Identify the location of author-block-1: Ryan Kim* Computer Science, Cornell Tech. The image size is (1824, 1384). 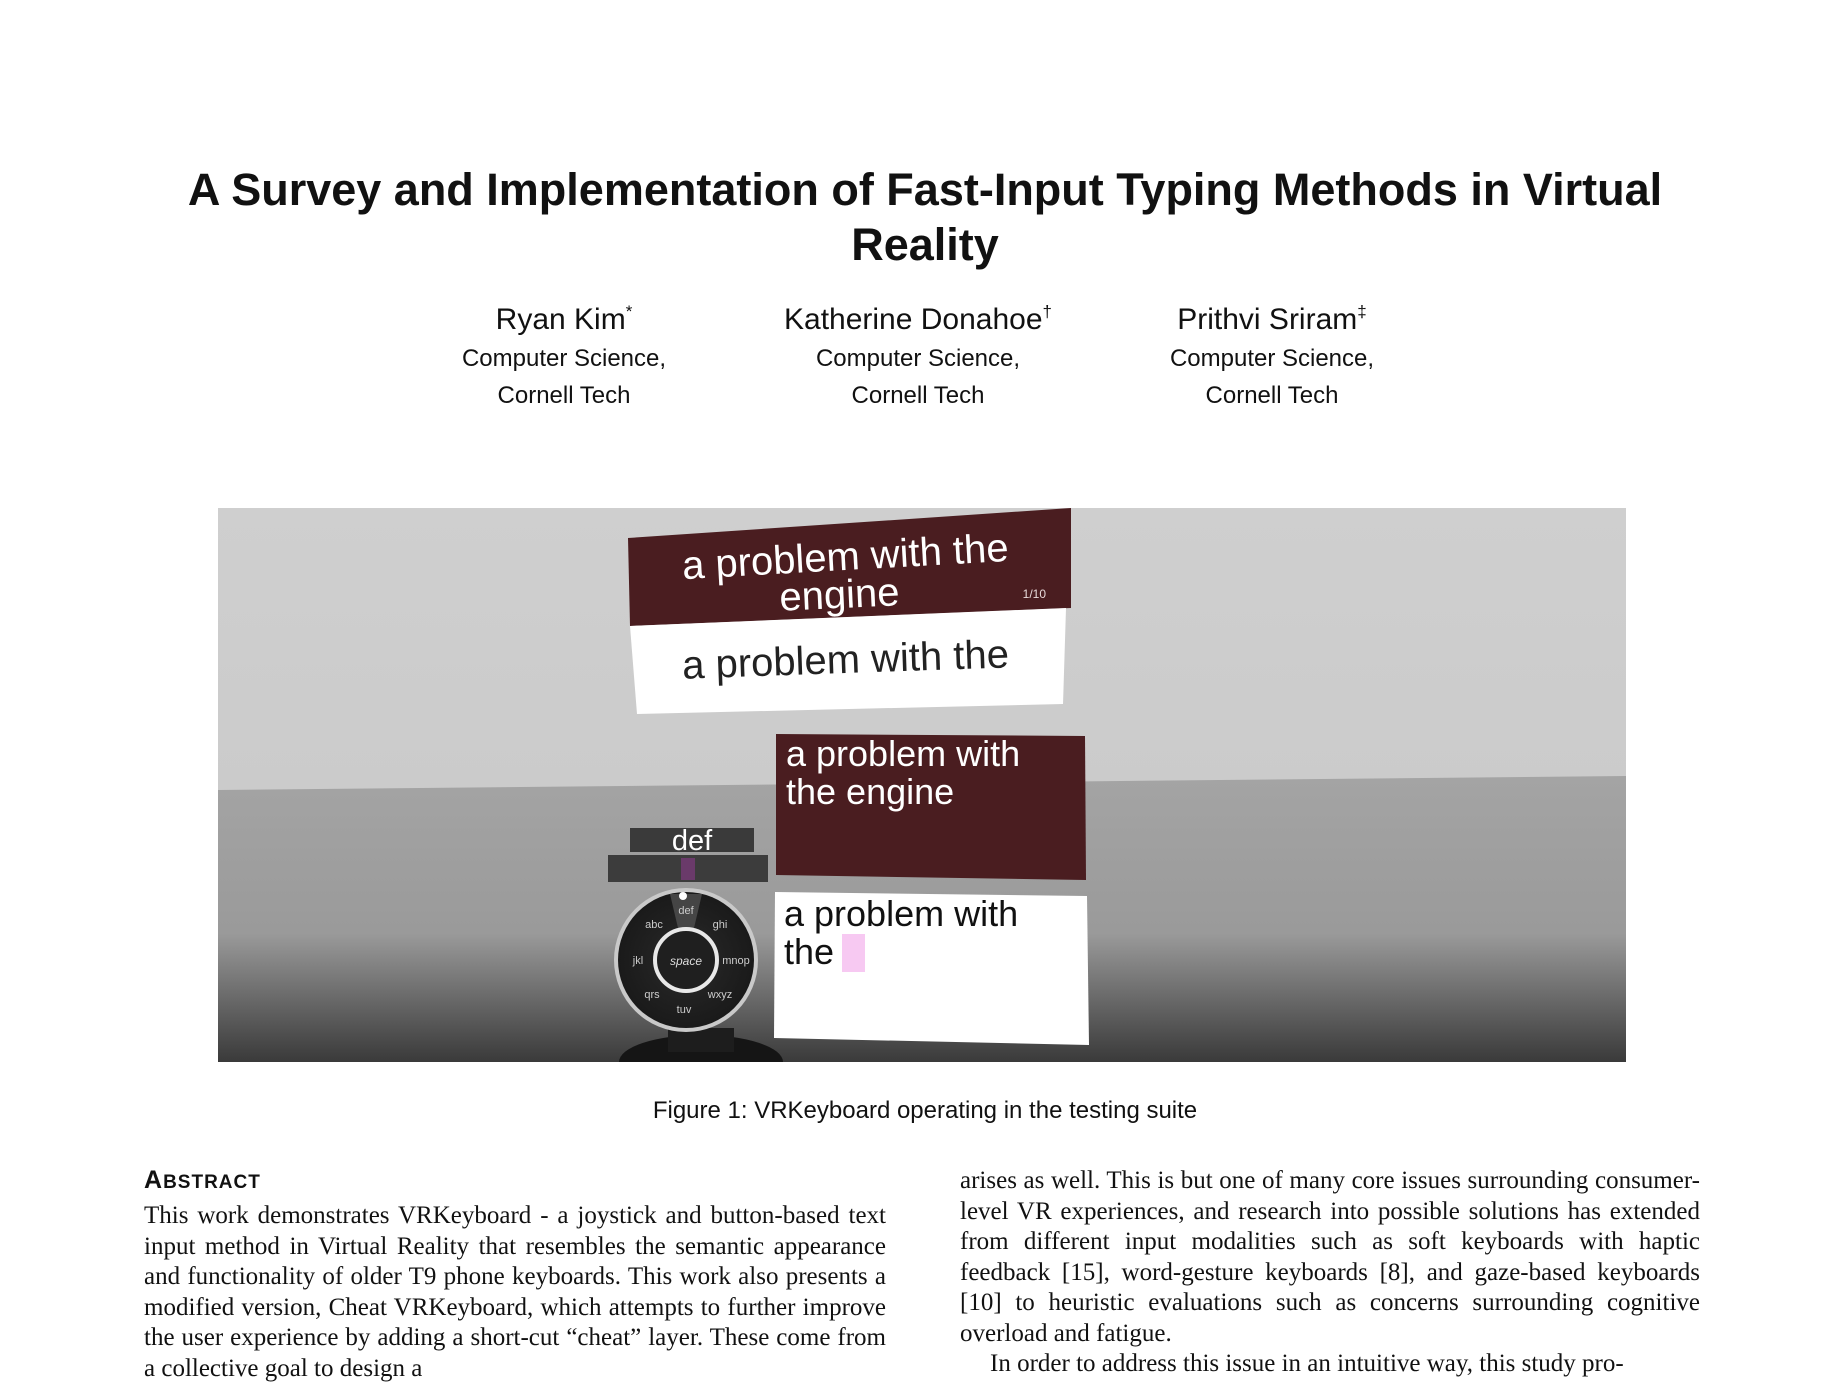
(564, 357).